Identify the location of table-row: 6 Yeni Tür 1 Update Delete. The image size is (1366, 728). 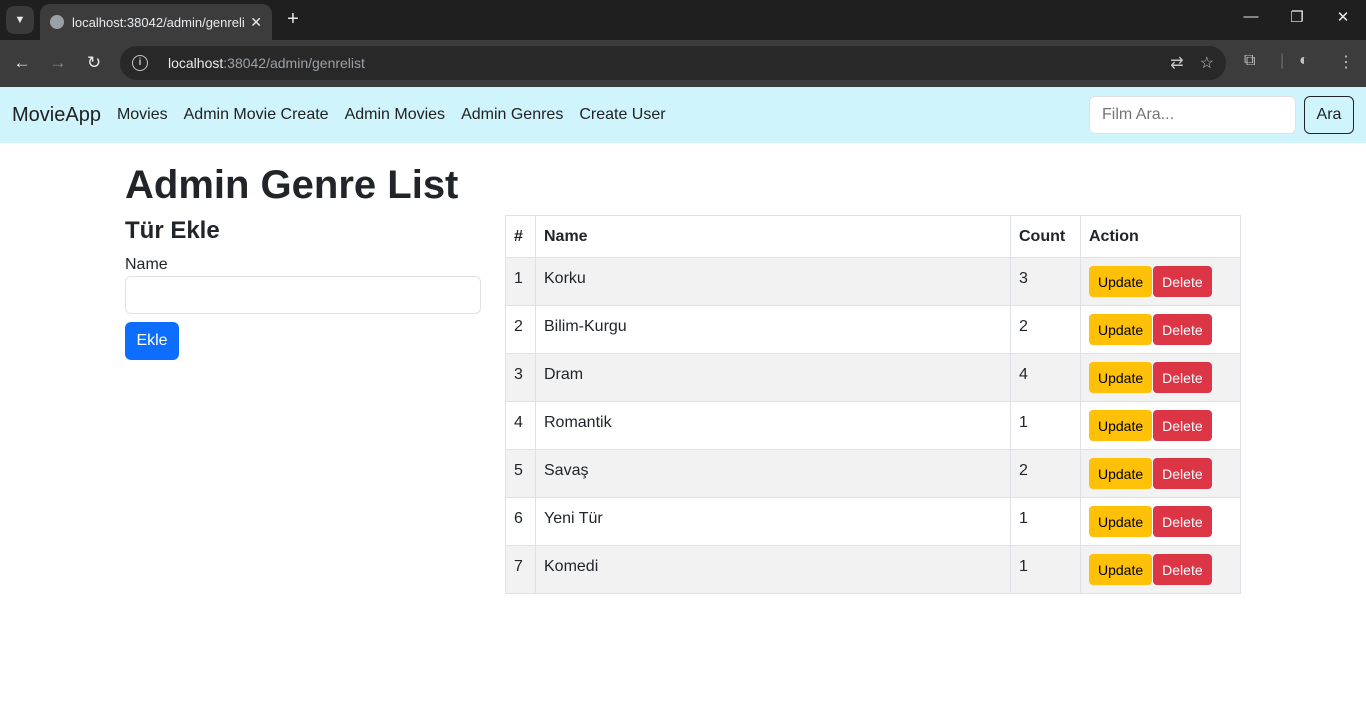
(873, 521).